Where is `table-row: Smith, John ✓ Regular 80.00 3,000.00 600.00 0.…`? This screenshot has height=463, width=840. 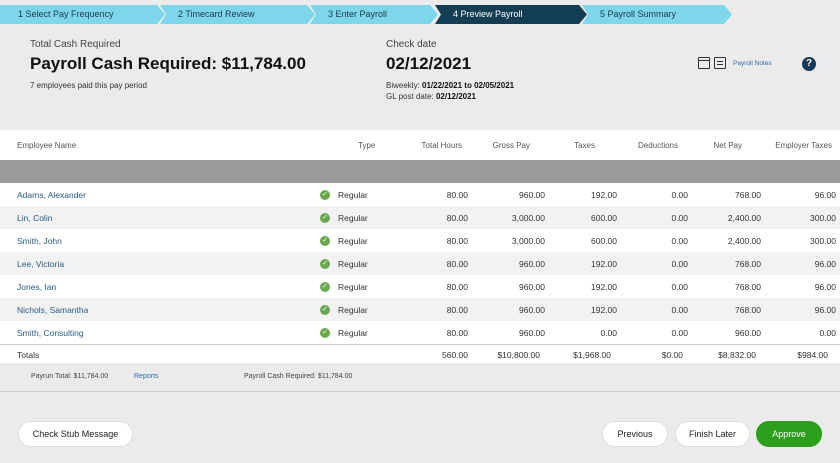 table-row: Smith, John ✓ Regular 80.00 3,000.00 600.00 0.… is located at coordinates (420, 240).